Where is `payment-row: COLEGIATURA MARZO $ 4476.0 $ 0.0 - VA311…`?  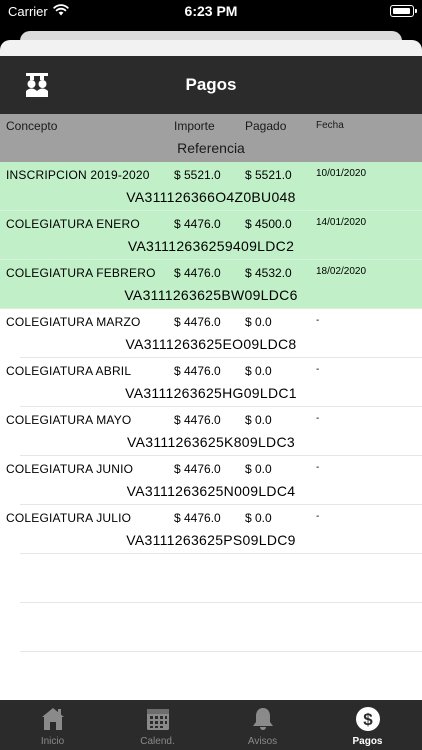
payment-row: COLEGIATURA MARZO $ 4476.0 $ 0.0 - VA311… is located at coordinates (211, 333).